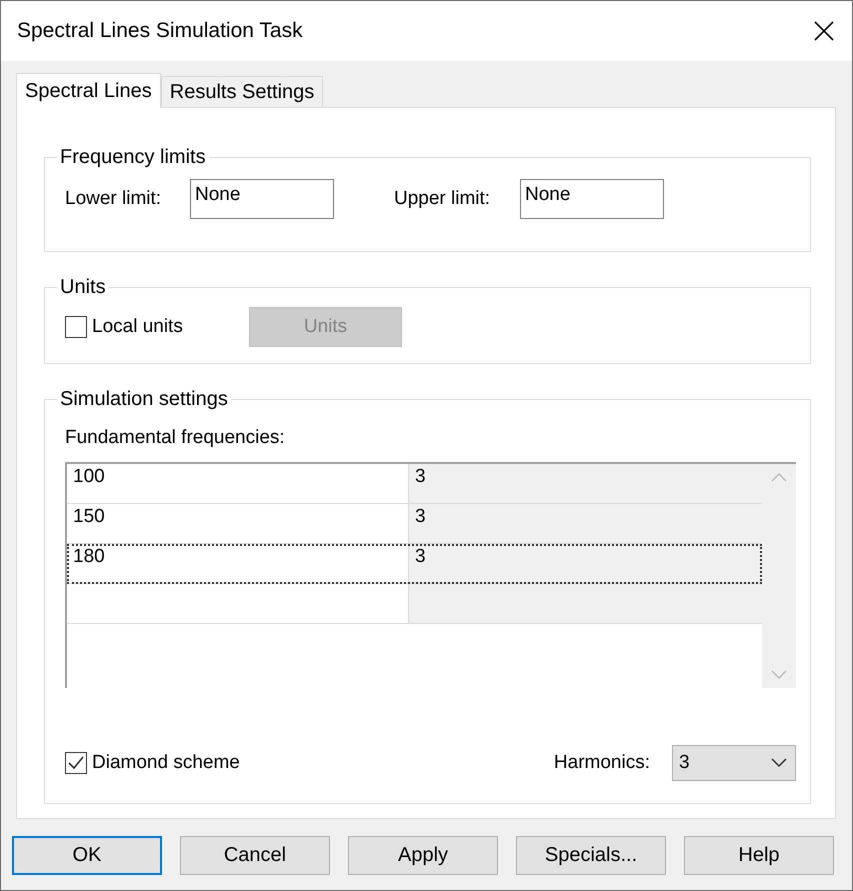 Image resolution: width=853 pixels, height=891 pixels. Describe the element at coordinates (414, 604) in the screenshot. I see `table-row` at that location.